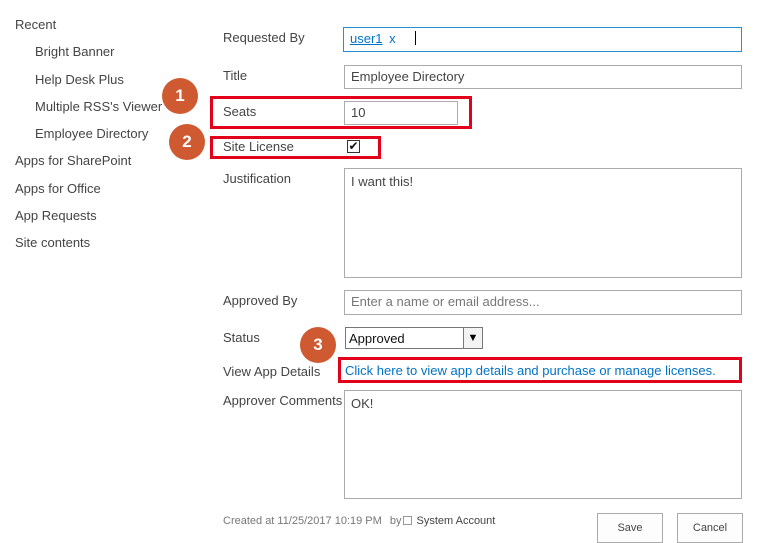 The height and width of the screenshot is (543, 784). Describe the element at coordinates (35, 24) in the screenshot. I see `nav-recent-heading: Recent` at that location.